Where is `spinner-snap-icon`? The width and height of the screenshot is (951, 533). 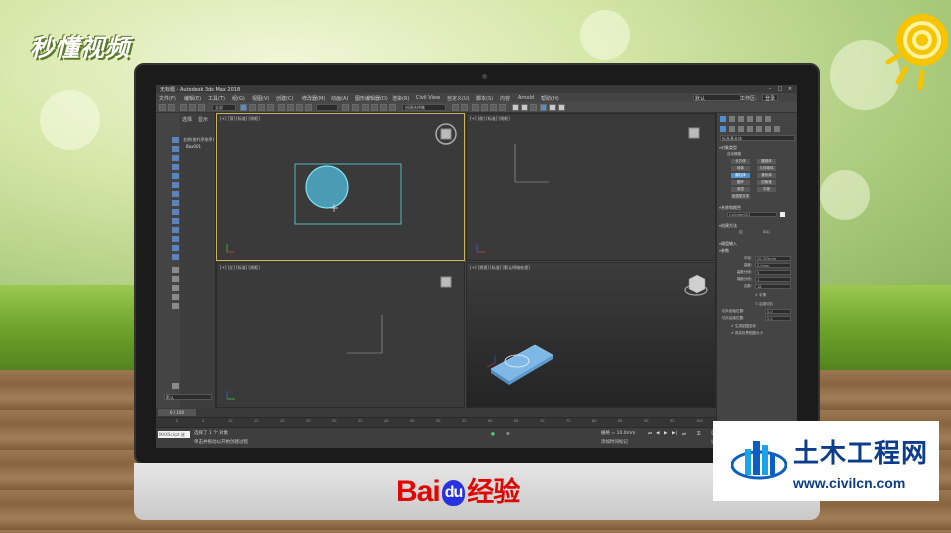 spinner-snap-icon is located at coordinates (392, 107).